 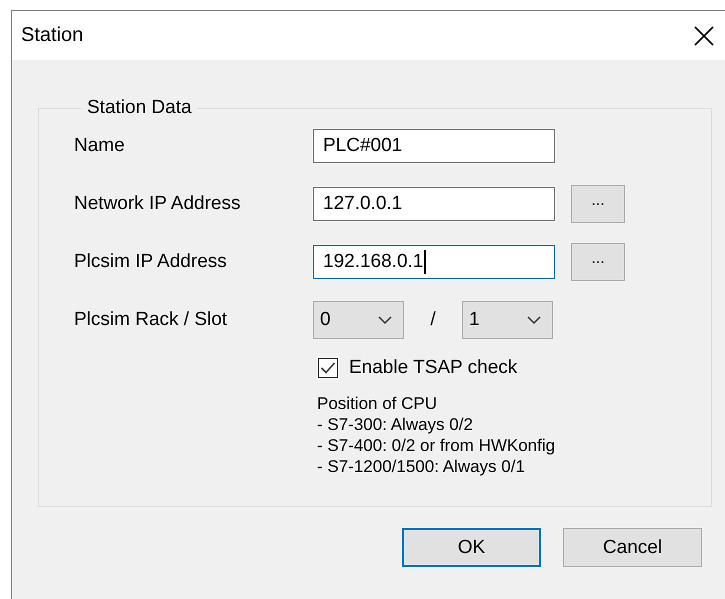 What do you see at coordinates (434, 262) in the screenshot?
I see `input-field: 192.168.0.1` at bounding box center [434, 262].